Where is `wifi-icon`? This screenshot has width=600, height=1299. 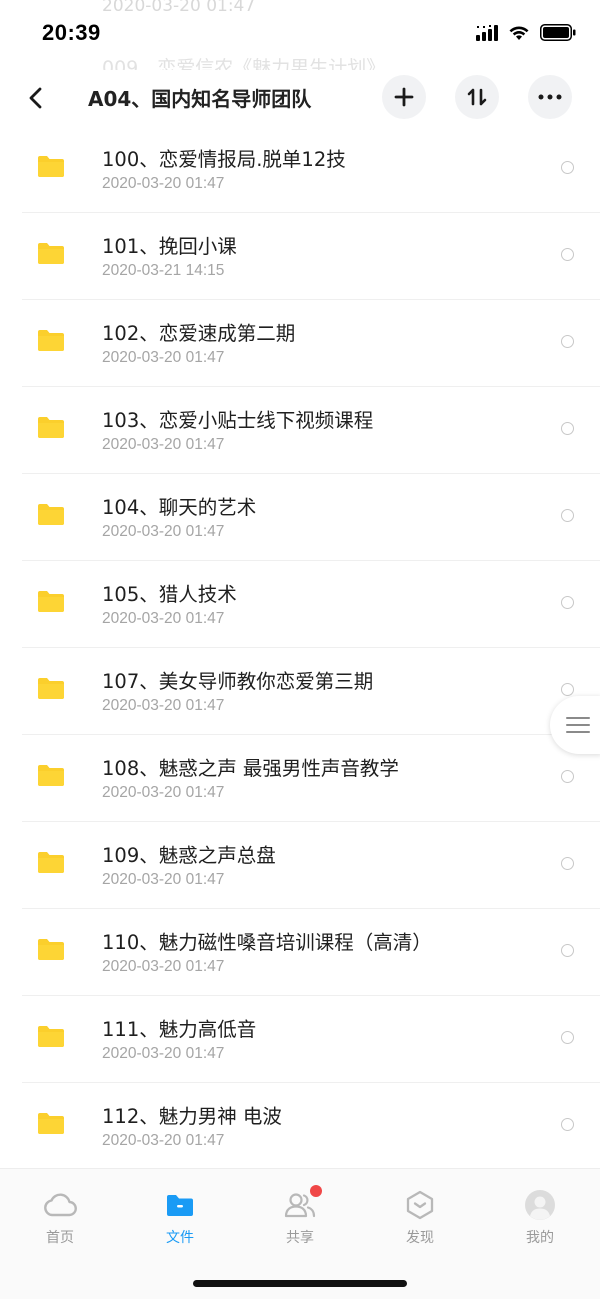
wifi-icon is located at coordinates (519, 32).